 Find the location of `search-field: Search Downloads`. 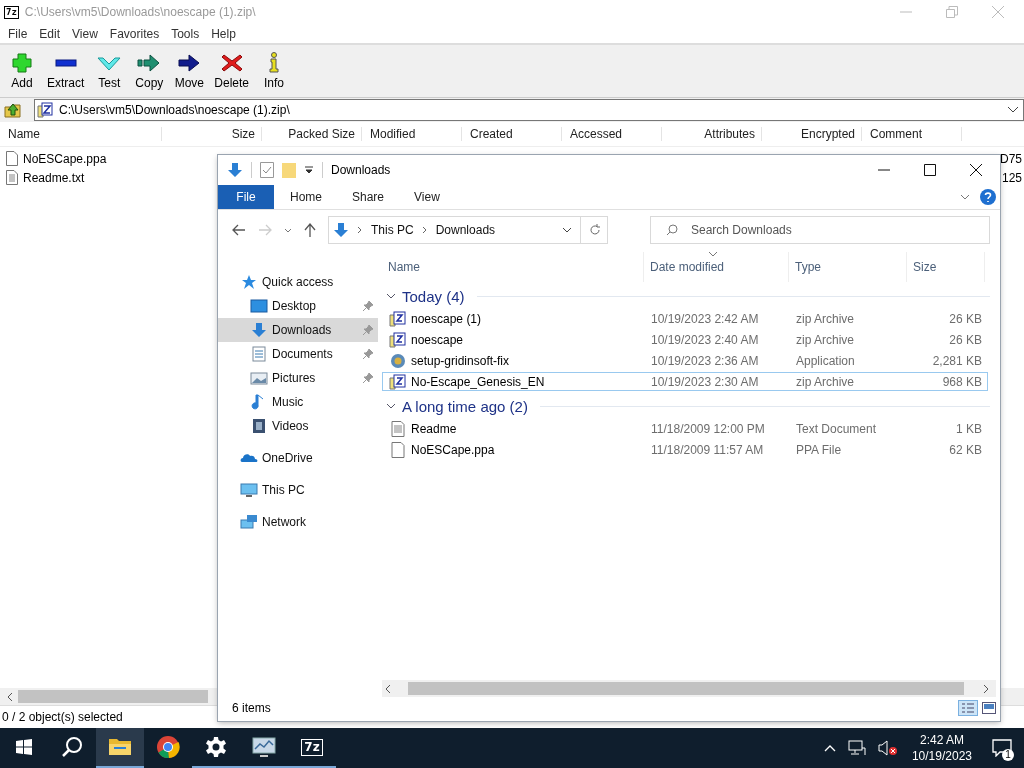

search-field: Search Downloads is located at coordinates (820, 230).